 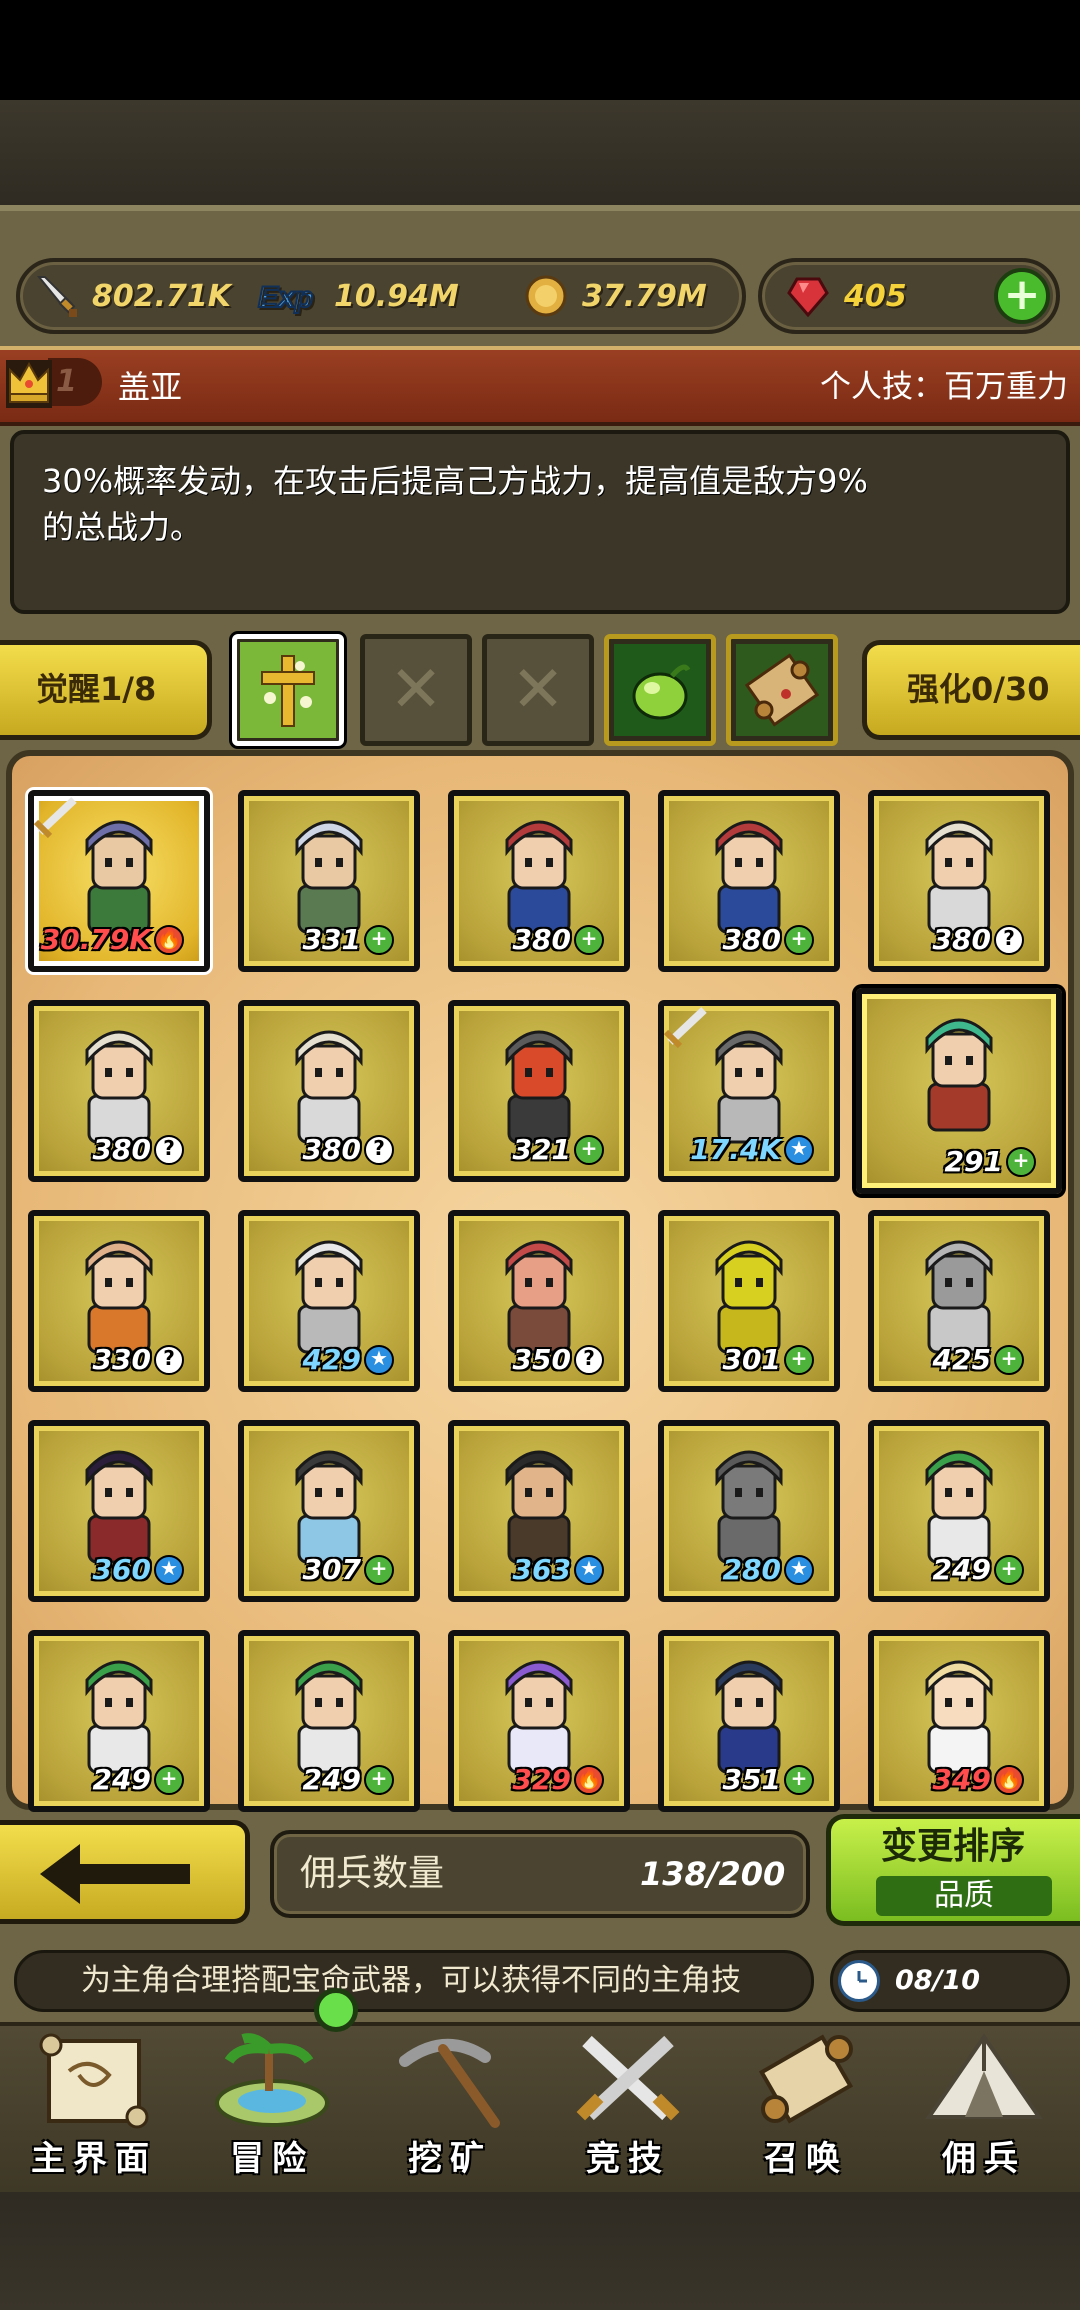 I want to click on mercenary-card: 425 +, so click(x=959, y=1301).